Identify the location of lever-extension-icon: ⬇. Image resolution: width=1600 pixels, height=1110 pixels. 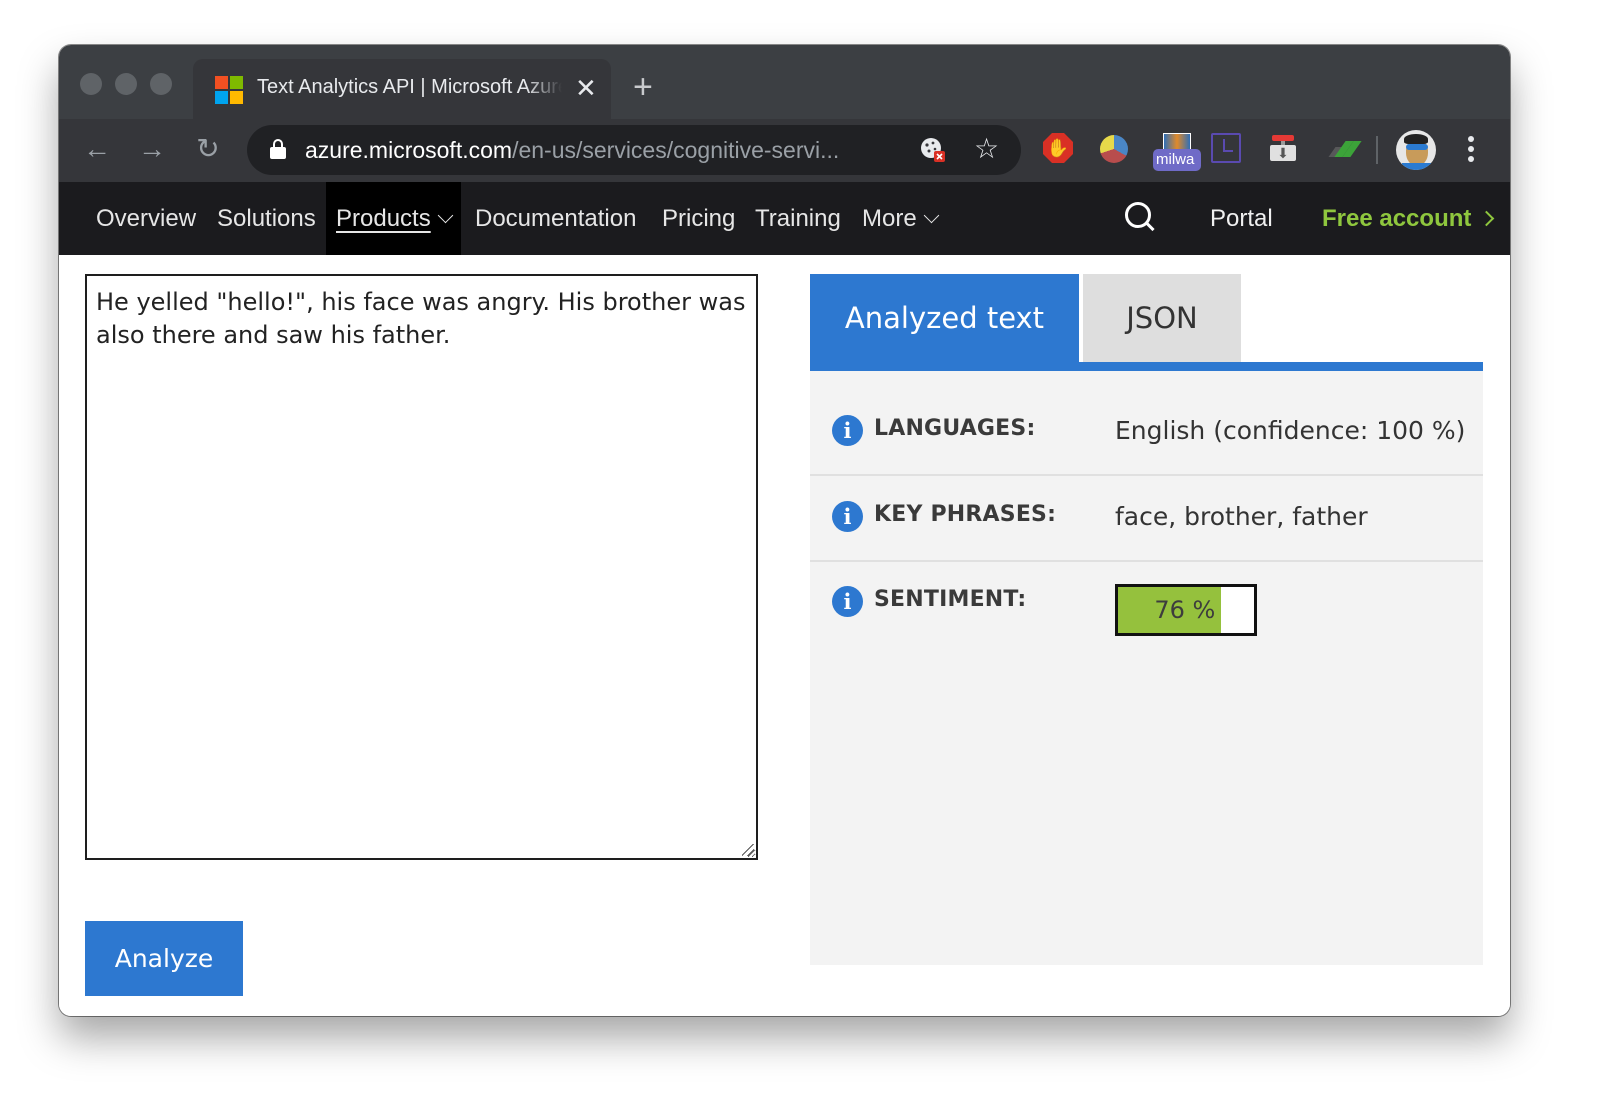
(1284, 150).